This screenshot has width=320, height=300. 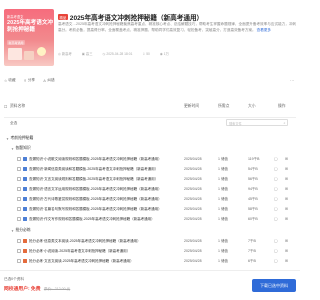 I want to click on file-size: 56千B, so click(x=253, y=178).